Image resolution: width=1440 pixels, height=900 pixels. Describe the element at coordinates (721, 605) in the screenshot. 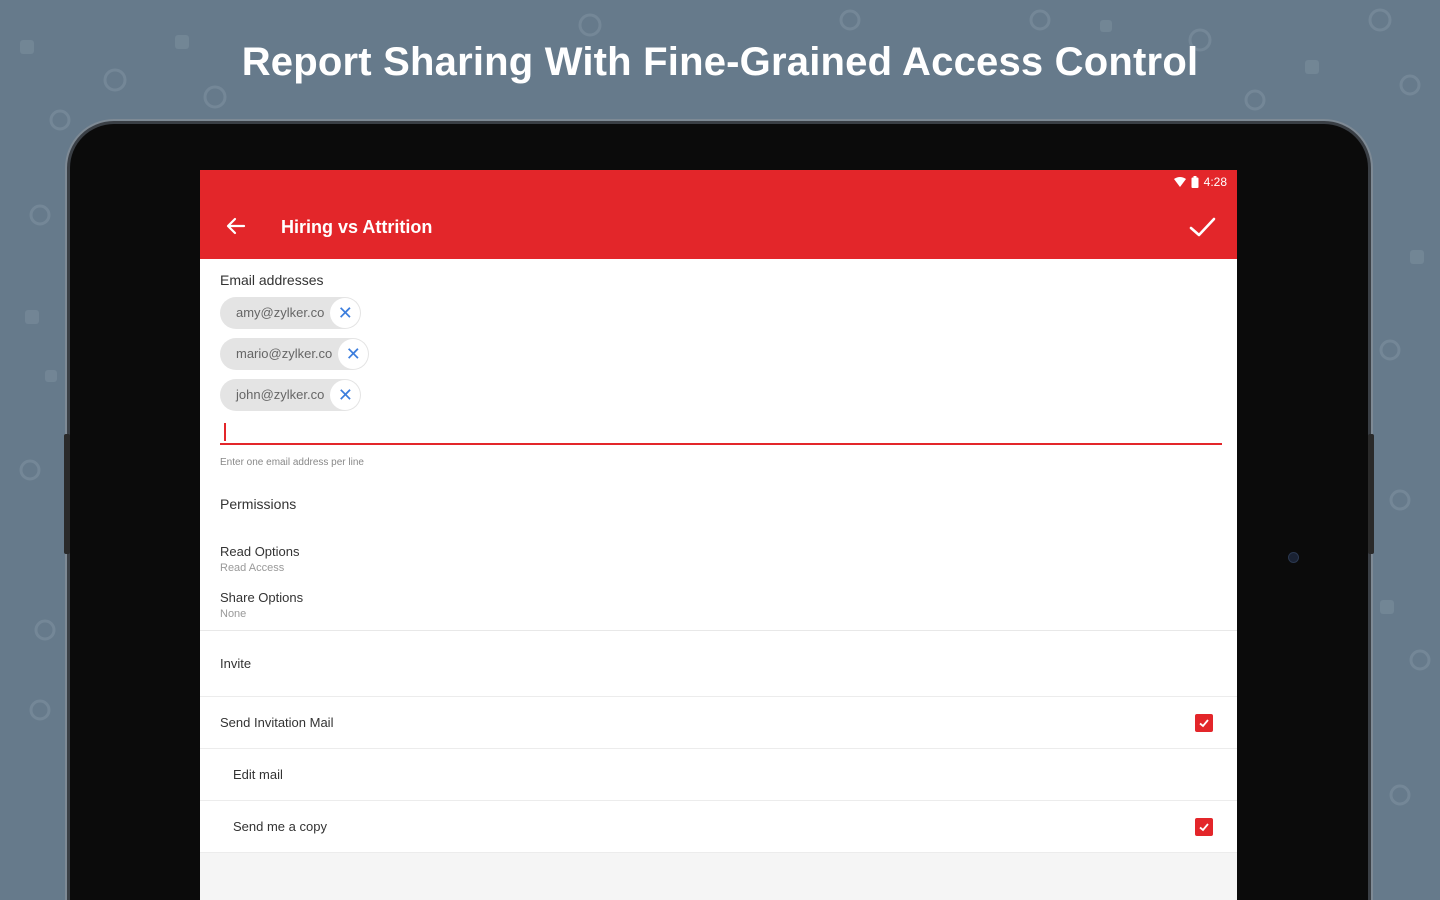

I see `share-options-item: Share Options None` at that location.